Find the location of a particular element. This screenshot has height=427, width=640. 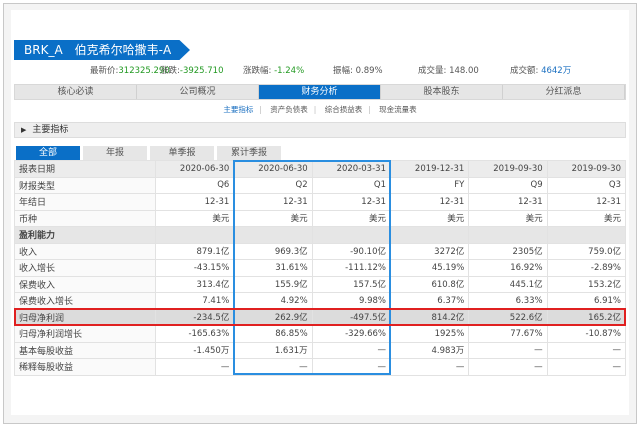

filter-cumulative: 累计季报 is located at coordinates (249, 153).